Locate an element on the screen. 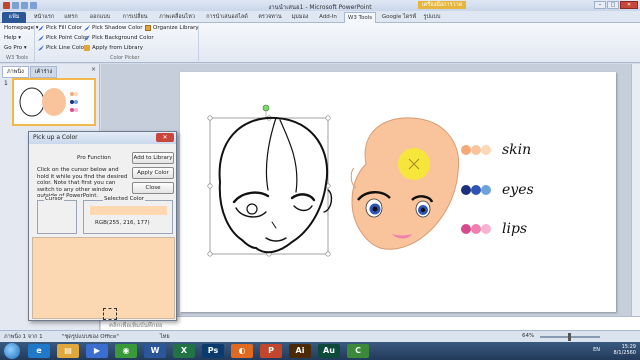 The height and width of the screenshot is (360, 640). skin-swatches is located at coordinates (476, 150).